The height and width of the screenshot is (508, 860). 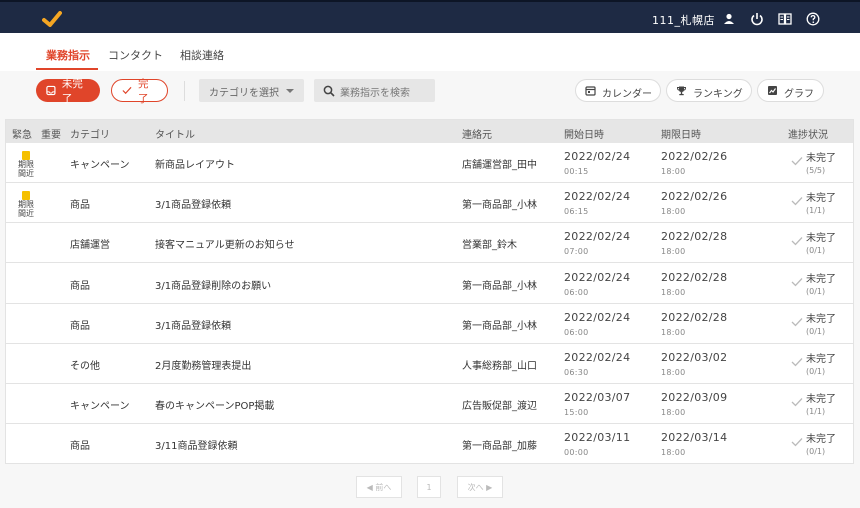 I want to click on complete-filter-button: 完了, so click(x=139, y=91).